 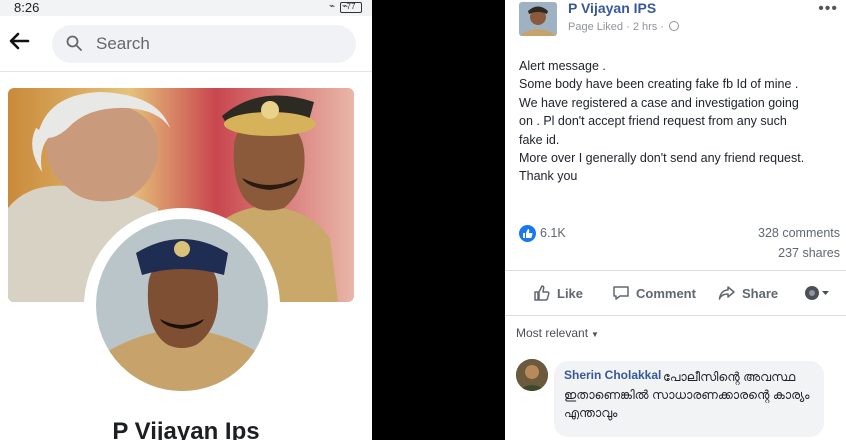 What do you see at coordinates (730, 293) in the screenshot?
I see `share-icon` at bounding box center [730, 293].